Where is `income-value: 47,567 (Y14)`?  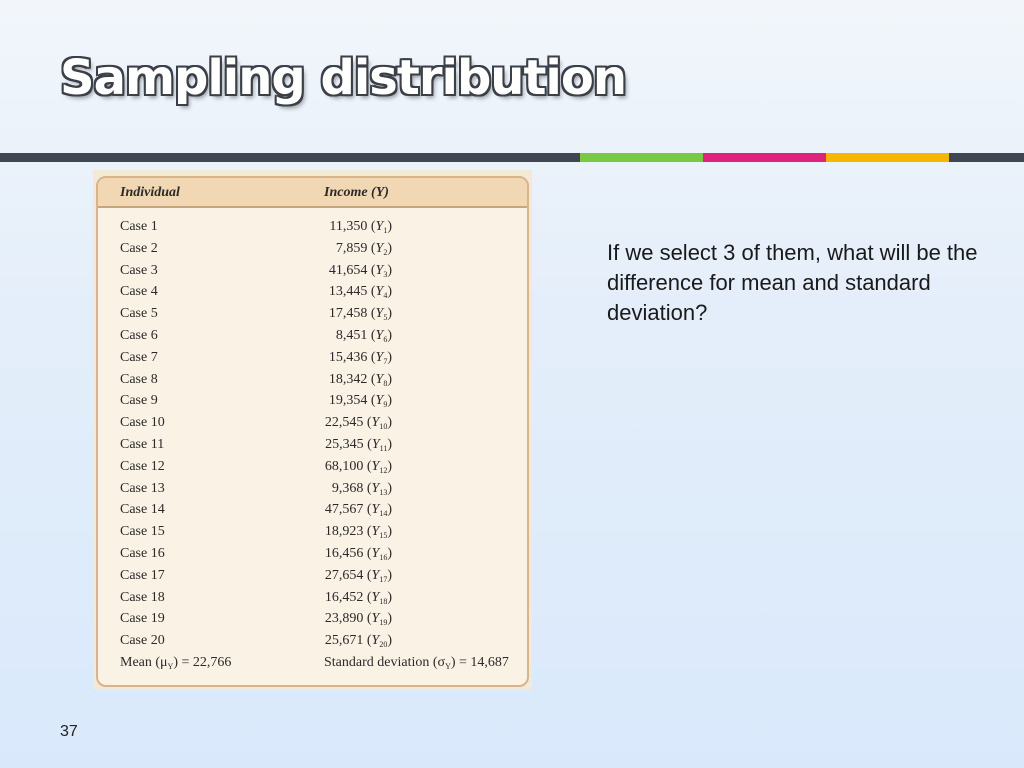 income-value: 47,567 (Y14) is located at coordinates (358, 510).